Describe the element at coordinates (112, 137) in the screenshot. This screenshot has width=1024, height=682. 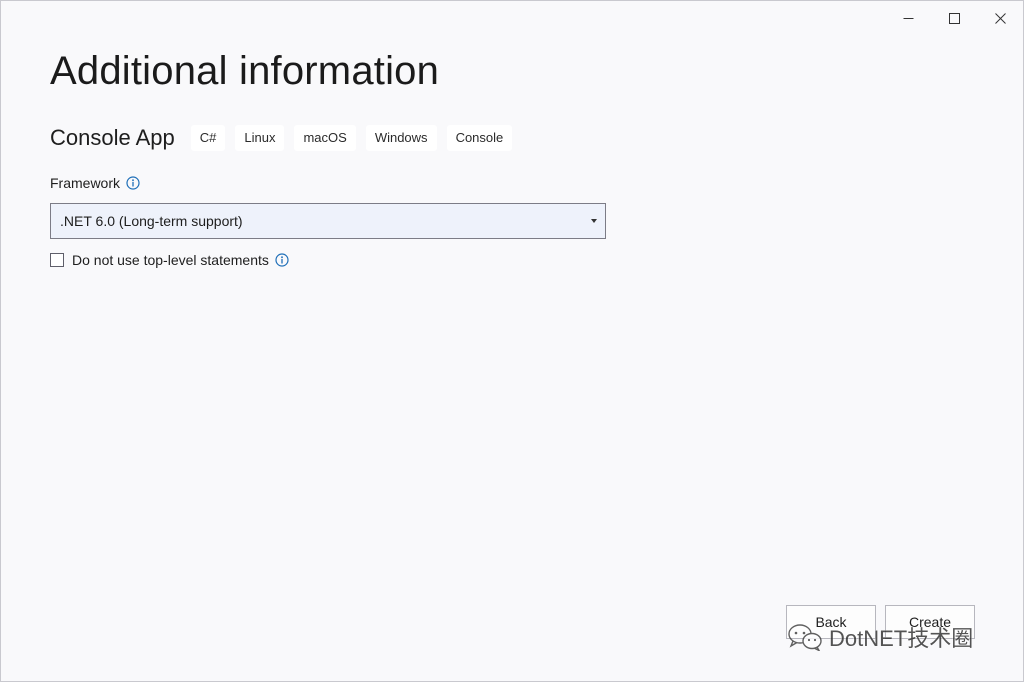
I see `template-name: Console App` at that location.